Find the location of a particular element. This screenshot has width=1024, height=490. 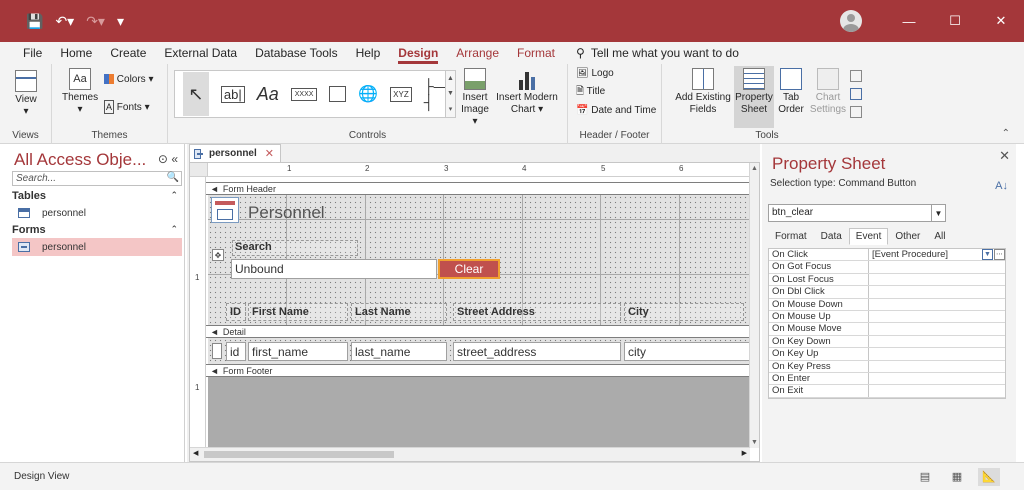

tab-data-props: Data is located at coordinates (831, 236).